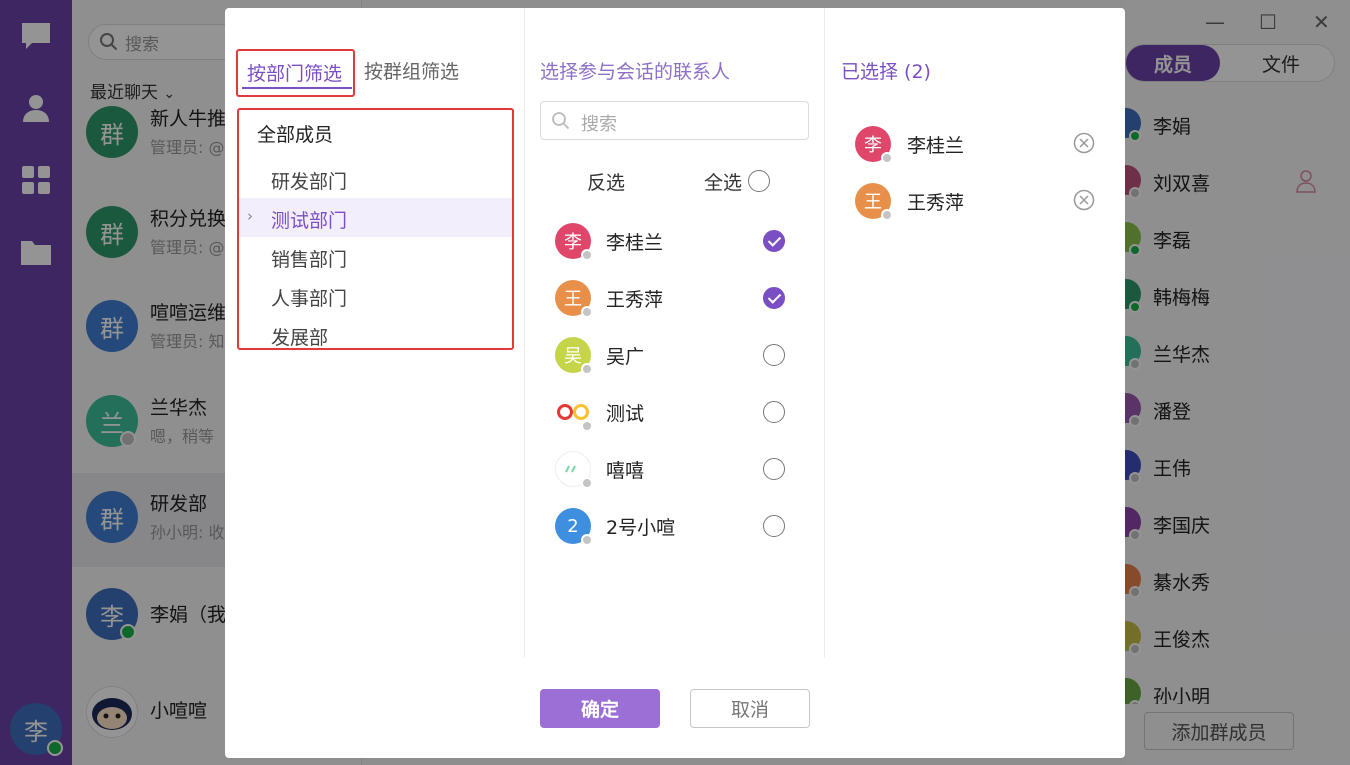  I want to click on selected-contact-name: 李桂兰, so click(936, 146).